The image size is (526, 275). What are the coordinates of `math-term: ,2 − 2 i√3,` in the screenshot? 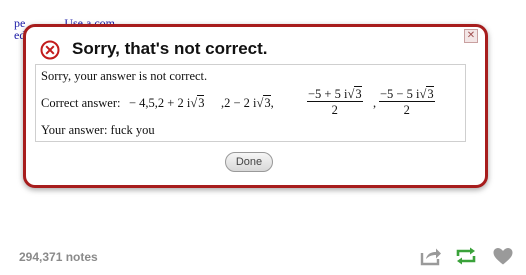 It's located at (247, 102).